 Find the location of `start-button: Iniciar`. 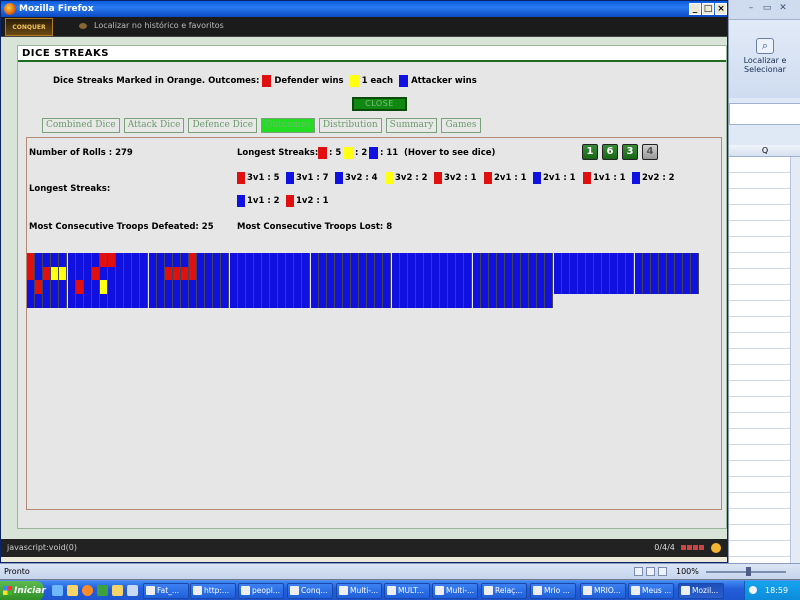

start-button: Iniciar is located at coordinates (23, 590).